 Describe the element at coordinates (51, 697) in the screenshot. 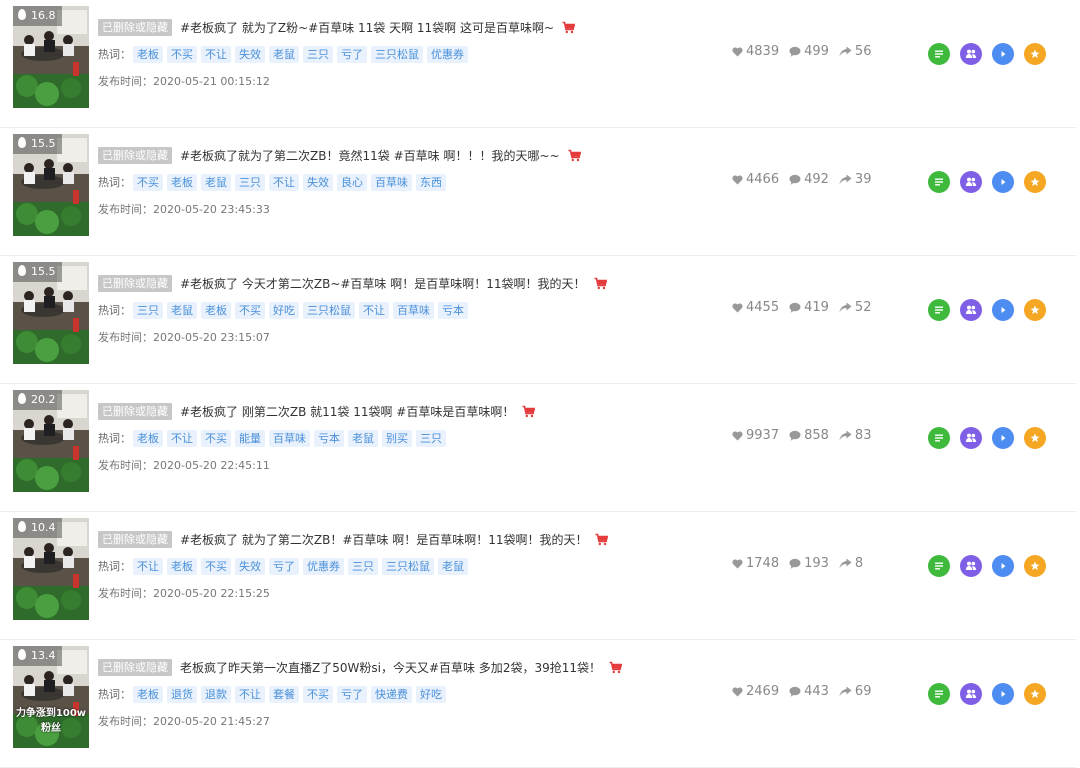

I see `video-thumbnail: 13.4 力争涨到100w粉丝` at that location.